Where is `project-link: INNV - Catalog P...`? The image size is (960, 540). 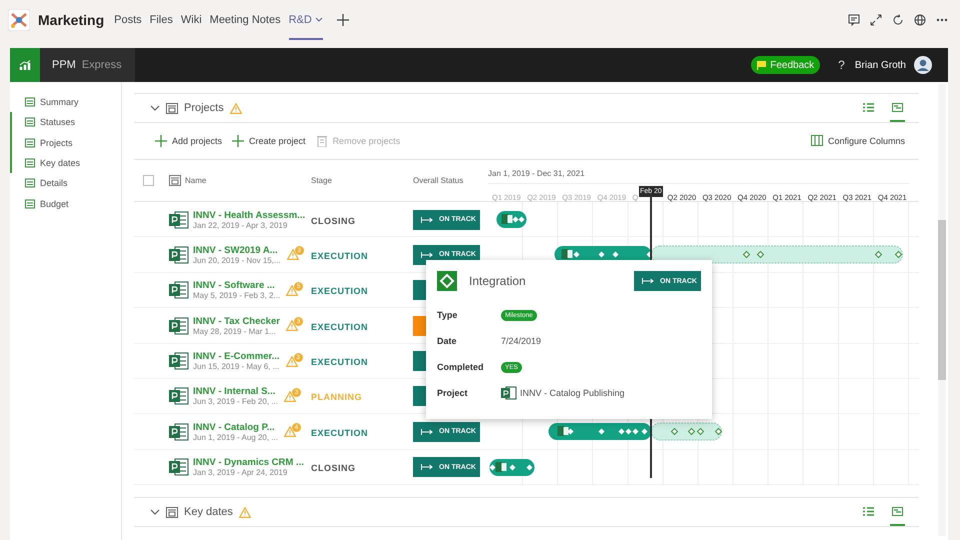 project-link: INNV - Catalog P... is located at coordinates (235, 427).